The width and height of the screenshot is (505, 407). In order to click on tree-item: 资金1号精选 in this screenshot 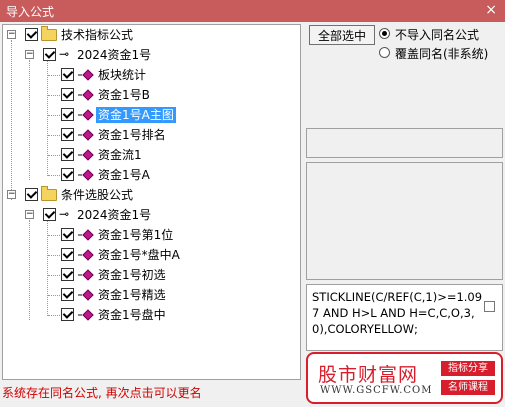, I will do `click(150, 295)`.